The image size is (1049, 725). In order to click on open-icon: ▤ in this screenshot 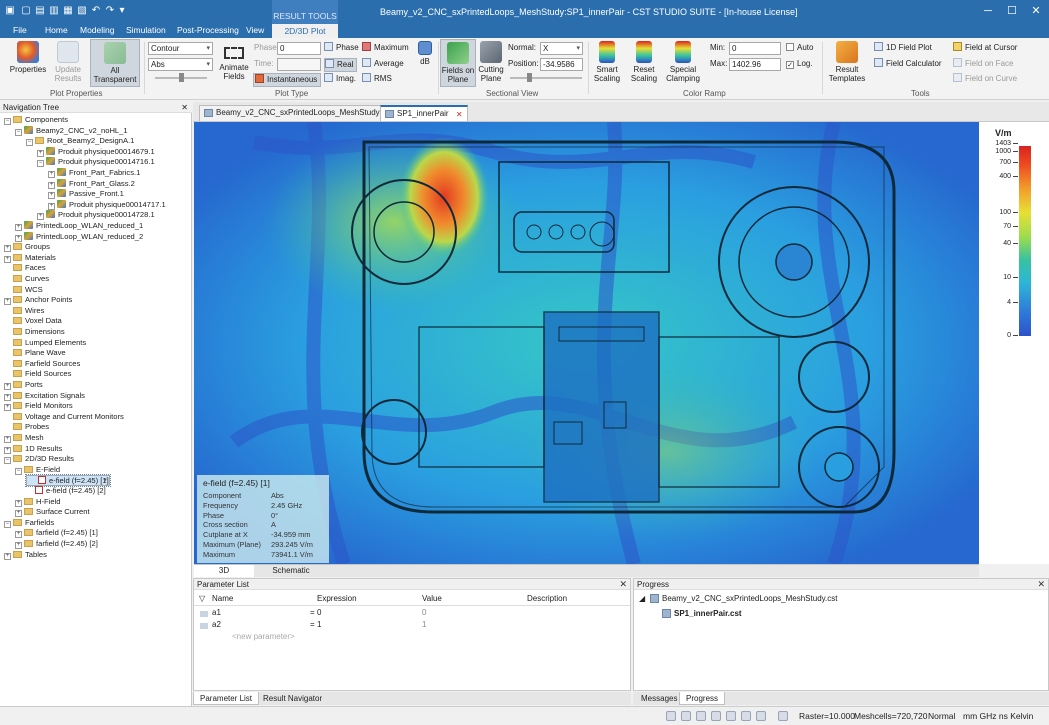, I will do `click(40, 11)`.